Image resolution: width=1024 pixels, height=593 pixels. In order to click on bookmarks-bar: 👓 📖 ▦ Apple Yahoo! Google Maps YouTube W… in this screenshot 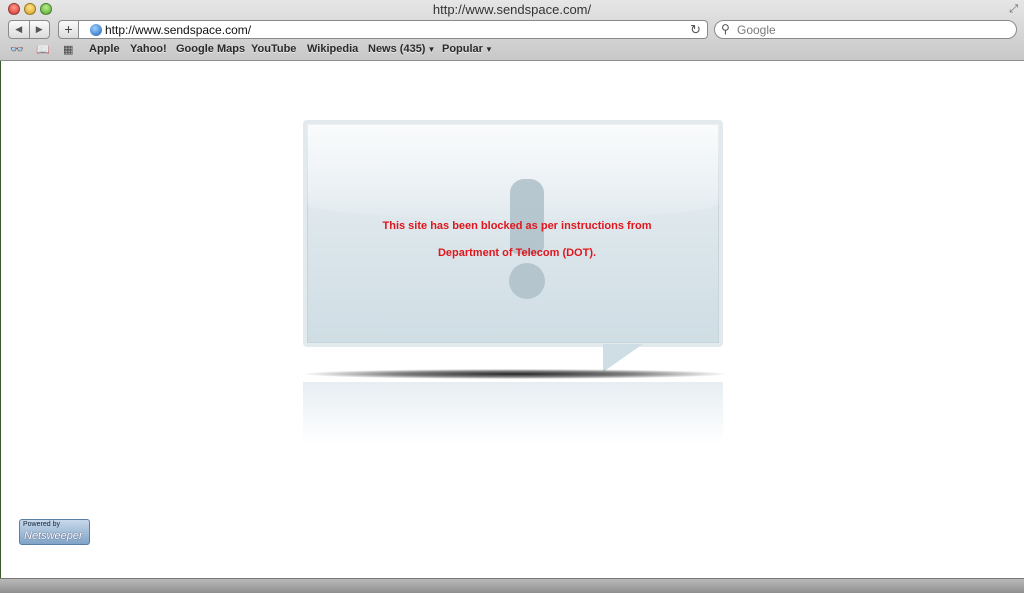, I will do `click(512, 50)`.